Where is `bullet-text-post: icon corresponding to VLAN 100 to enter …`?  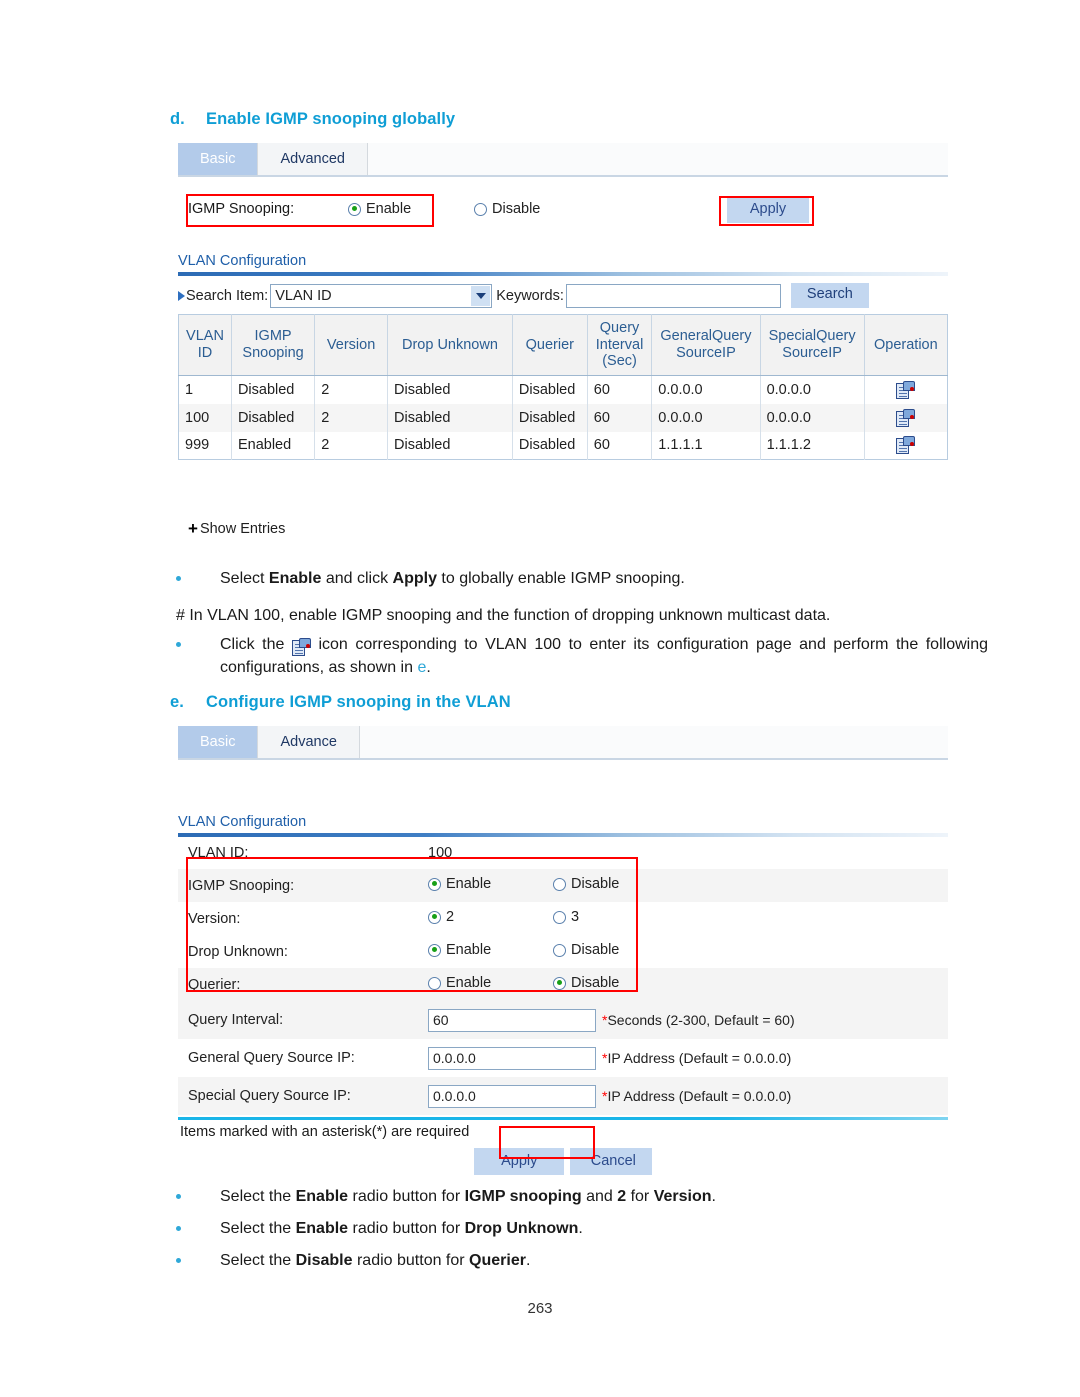
bullet-text-post: icon corresponding to VLAN 100 to enter … is located at coordinates (604, 656).